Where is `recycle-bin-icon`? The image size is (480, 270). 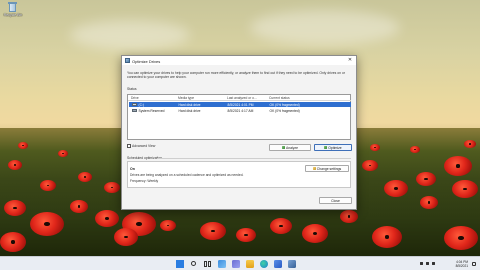 recycle-bin-icon is located at coordinates (12, 7).